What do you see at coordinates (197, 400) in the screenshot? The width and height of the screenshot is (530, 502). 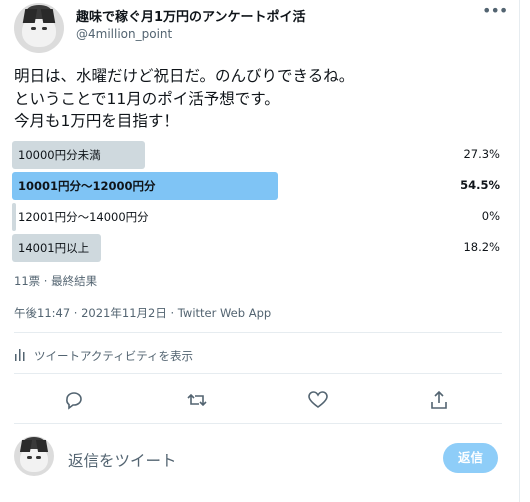 I see `retweet-icon` at bounding box center [197, 400].